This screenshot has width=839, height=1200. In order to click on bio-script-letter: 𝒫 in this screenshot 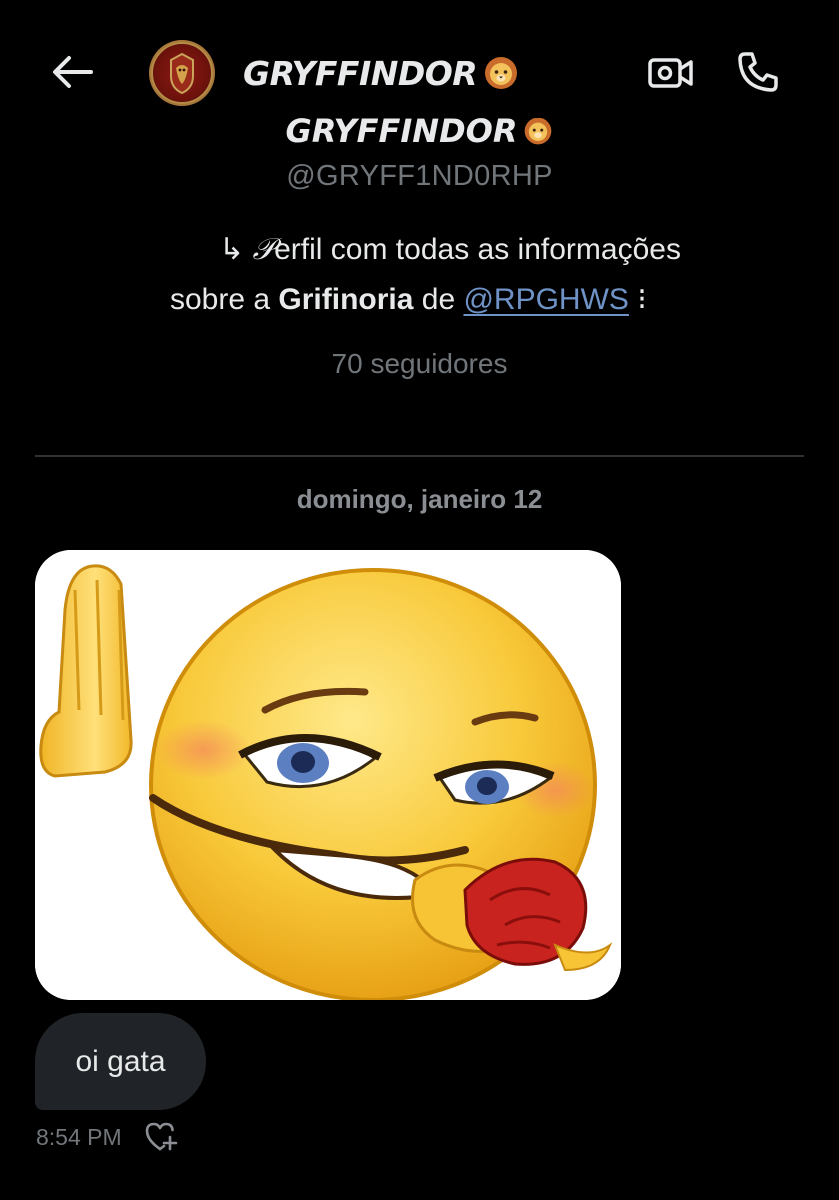, I will do `click(263, 249)`.